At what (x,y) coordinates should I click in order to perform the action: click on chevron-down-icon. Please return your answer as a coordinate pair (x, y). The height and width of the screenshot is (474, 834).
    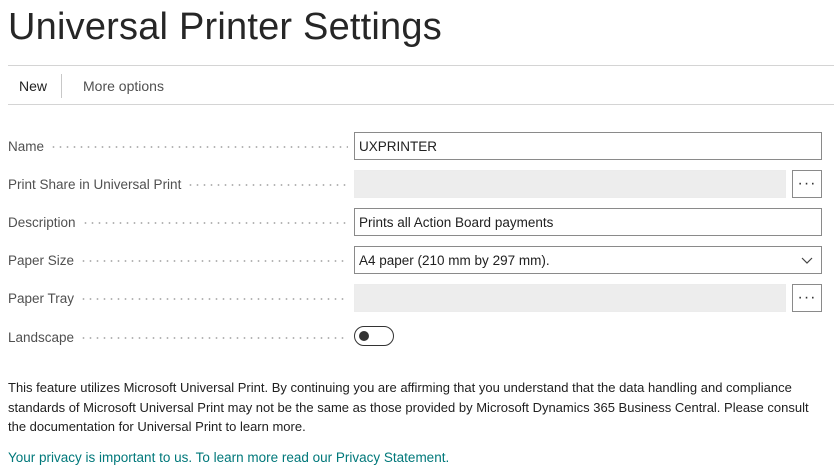
    Looking at the image, I should click on (807, 260).